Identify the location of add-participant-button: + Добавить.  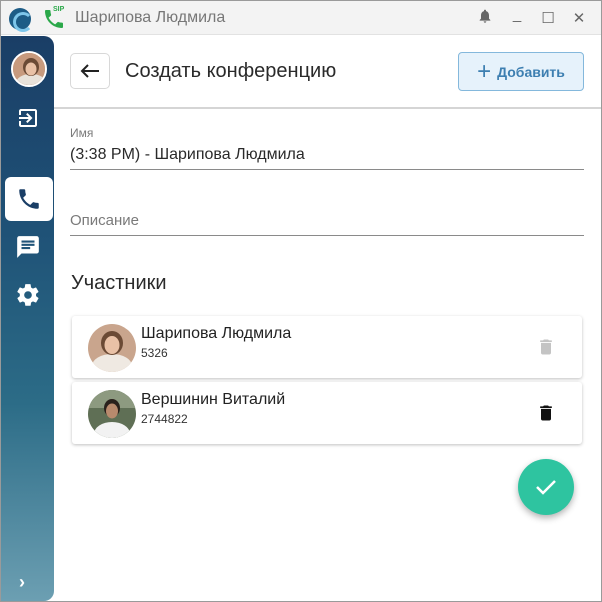
(521, 71).